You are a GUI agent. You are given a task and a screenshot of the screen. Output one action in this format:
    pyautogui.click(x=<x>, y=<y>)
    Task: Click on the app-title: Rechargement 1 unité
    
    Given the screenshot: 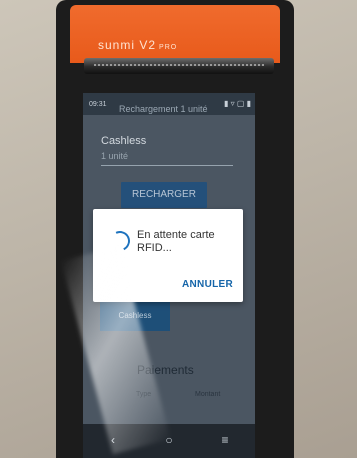 What is the action you would take?
    pyautogui.click(x=163, y=109)
    